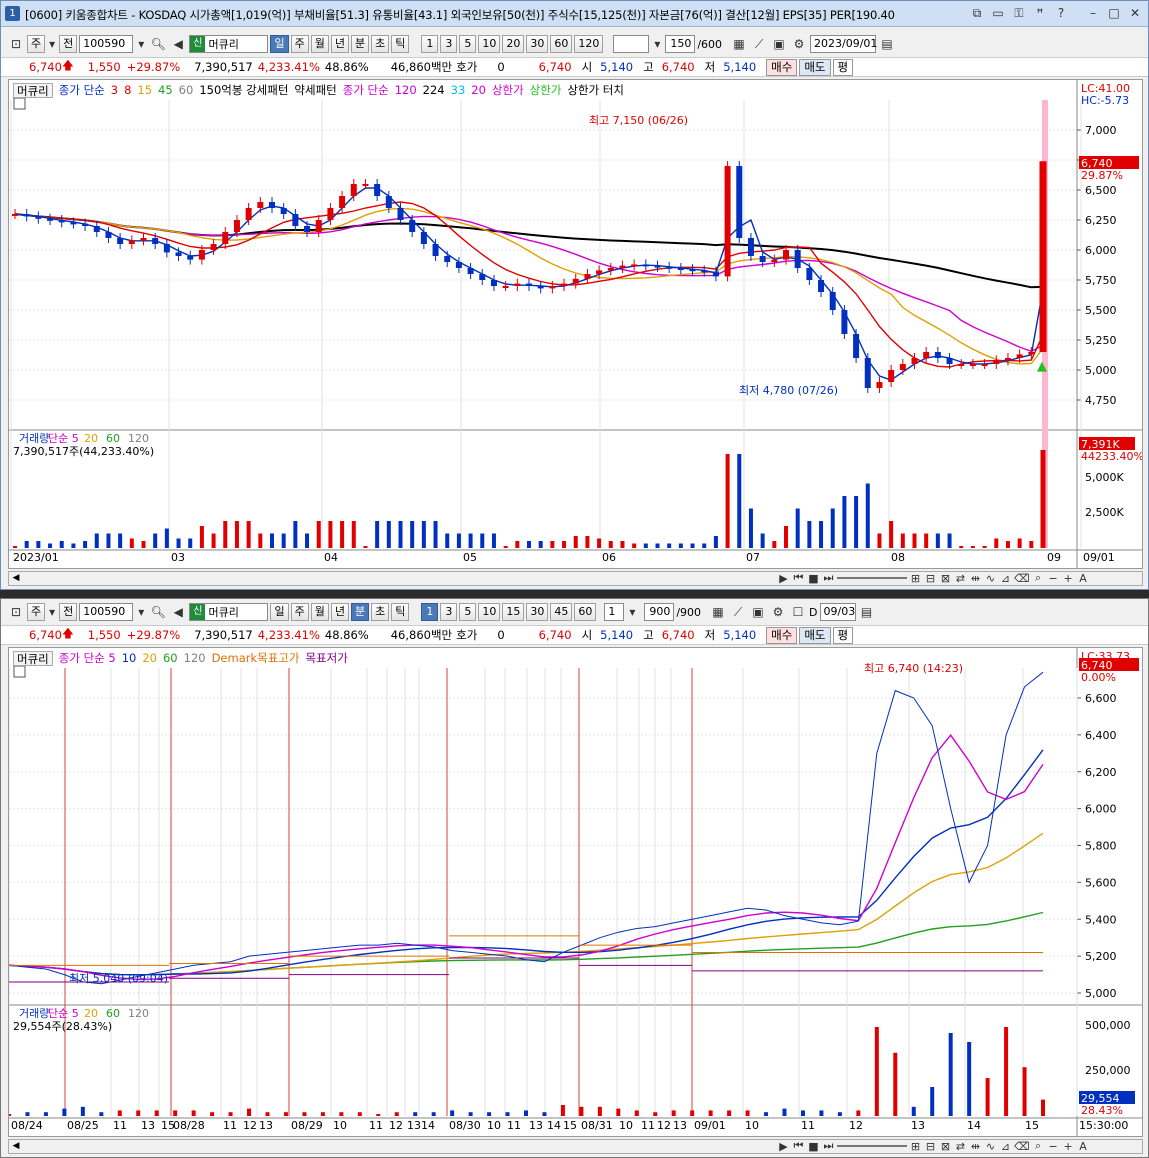 Image resolution: width=1149 pixels, height=1158 pixels. Describe the element at coordinates (186, 90) in the screenshot. I see `legend-item-6: 60` at that location.